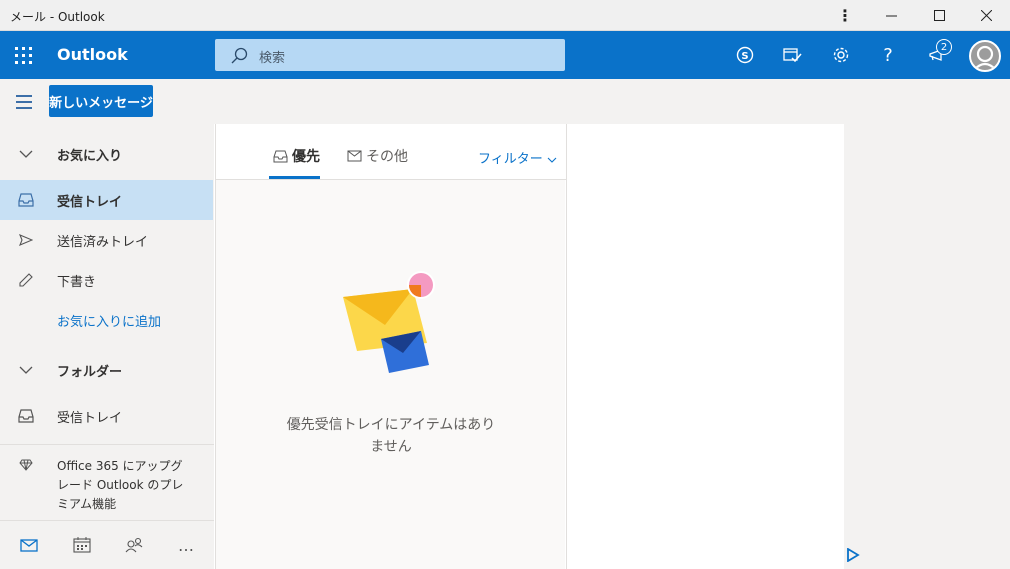 This screenshot has width=1010, height=569. Describe the element at coordinates (29, 545) in the screenshot. I see `mail-icon` at that location.